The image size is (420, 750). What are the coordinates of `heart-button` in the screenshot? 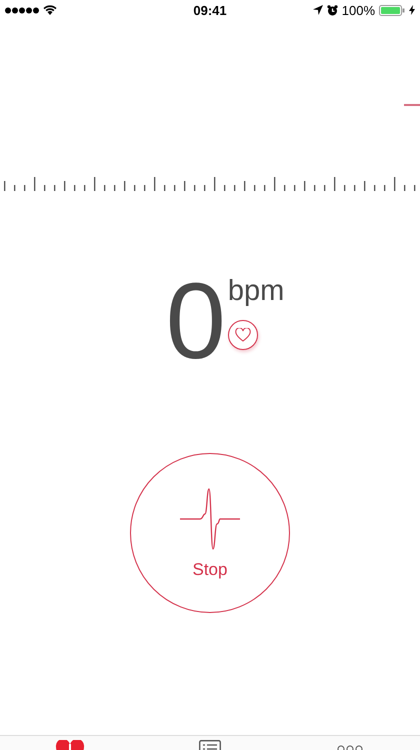 It's located at (243, 335).